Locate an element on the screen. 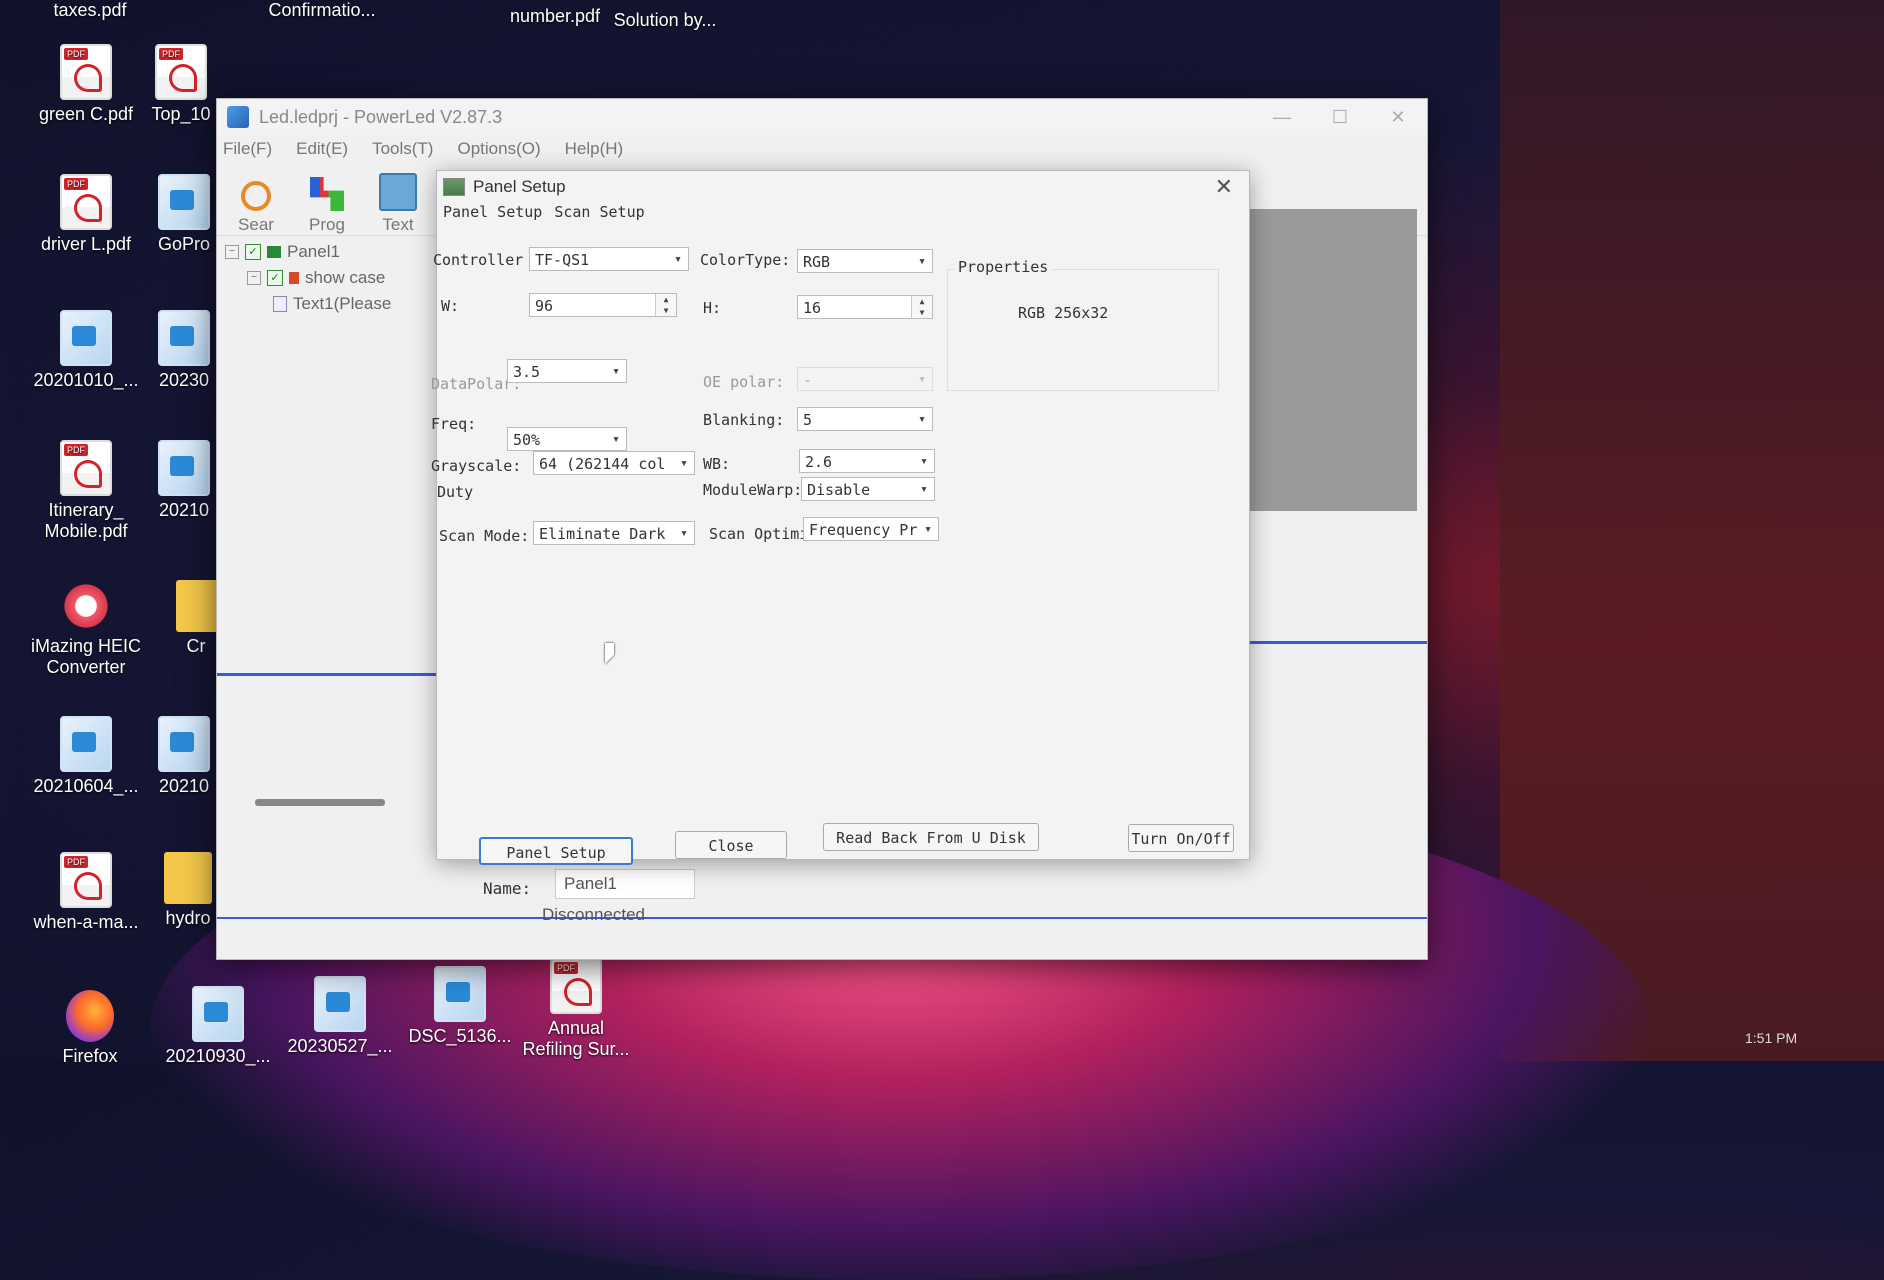 The image size is (1884, 1280). desktop-icon-imazing: iMazing HEIC Converter is located at coordinates (86, 629).